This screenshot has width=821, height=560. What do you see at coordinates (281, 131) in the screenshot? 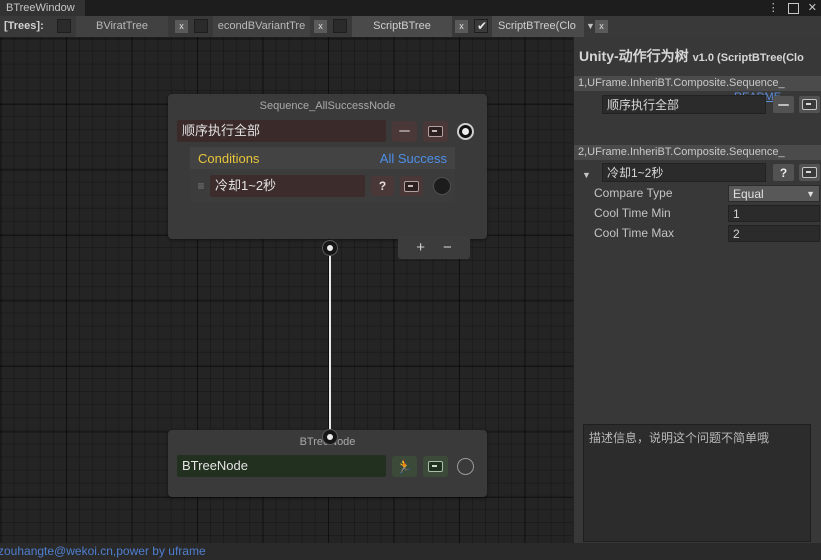
I see `node-name-input: 顺序执行全部` at bounding box center [281, 131].